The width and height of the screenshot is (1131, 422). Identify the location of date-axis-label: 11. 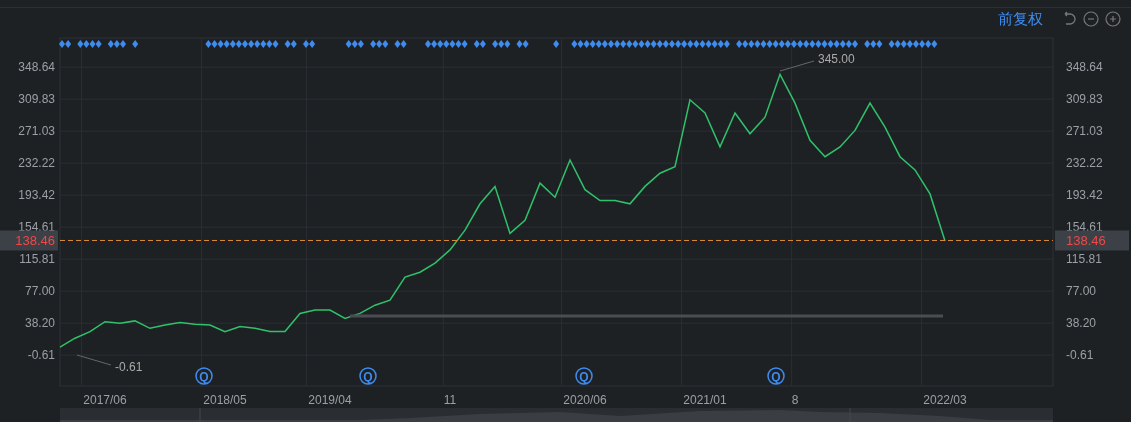
(450, 400).